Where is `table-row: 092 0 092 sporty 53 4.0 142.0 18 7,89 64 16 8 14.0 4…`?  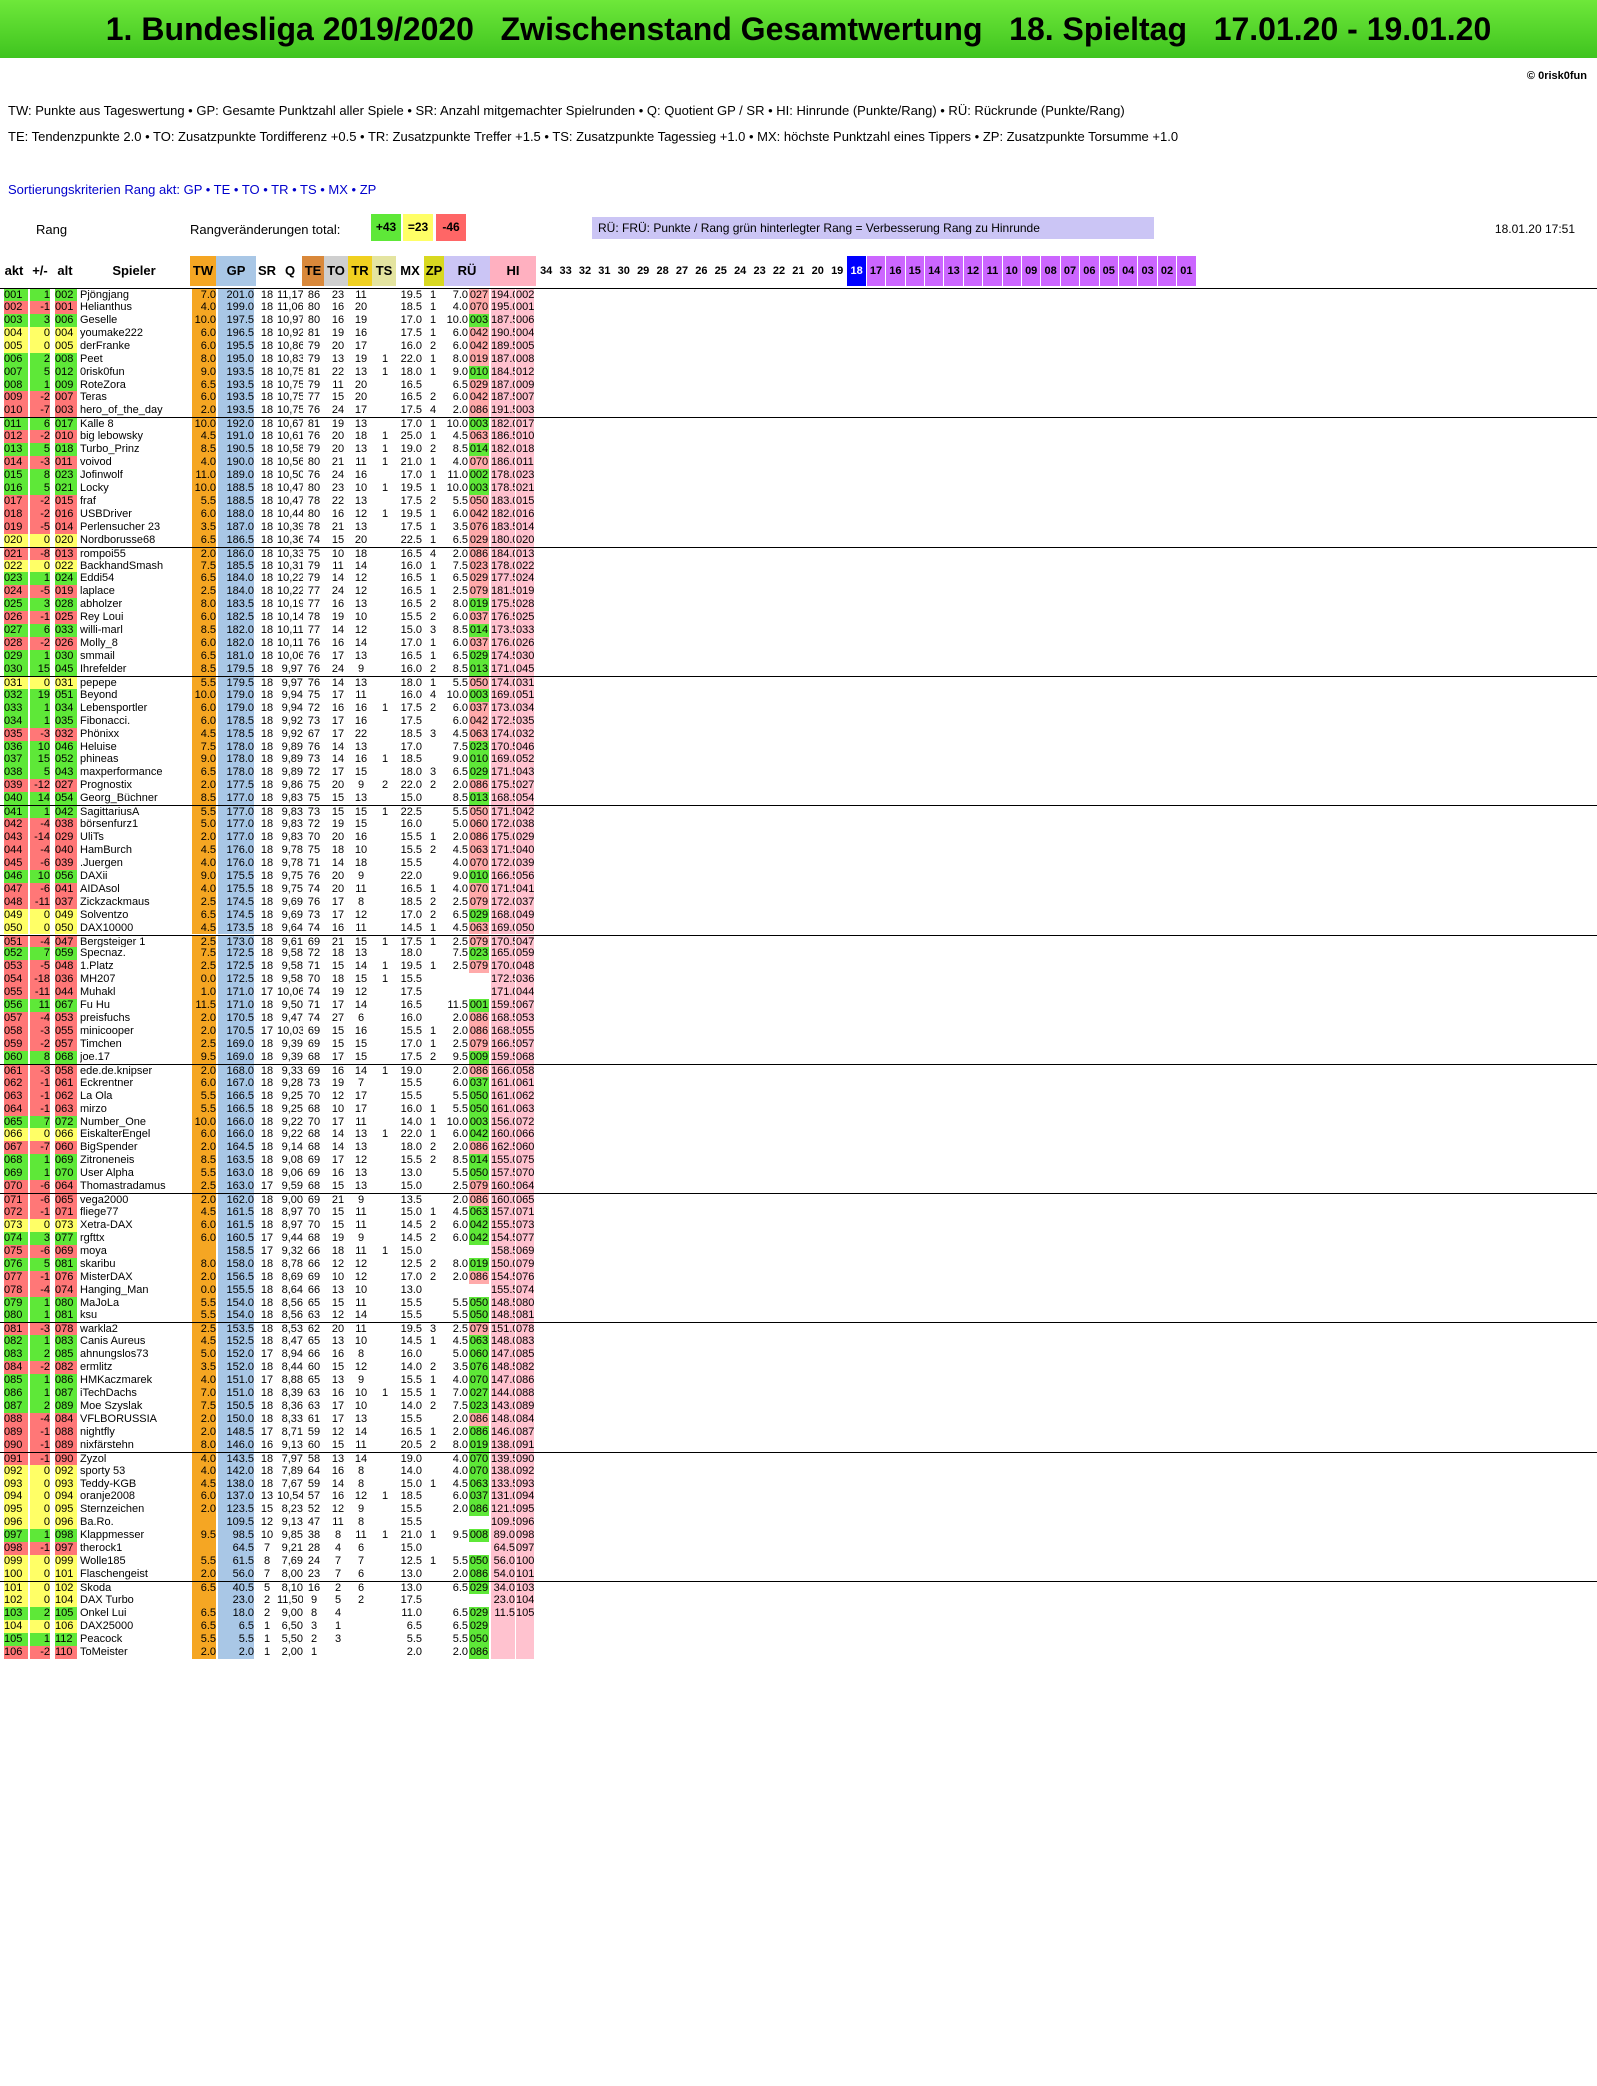 table-row: 092 0 092 sporty 53 4.0 142.0 18 7,89 64 16 8 14.0 4… is located at coordinates (798, 1471).